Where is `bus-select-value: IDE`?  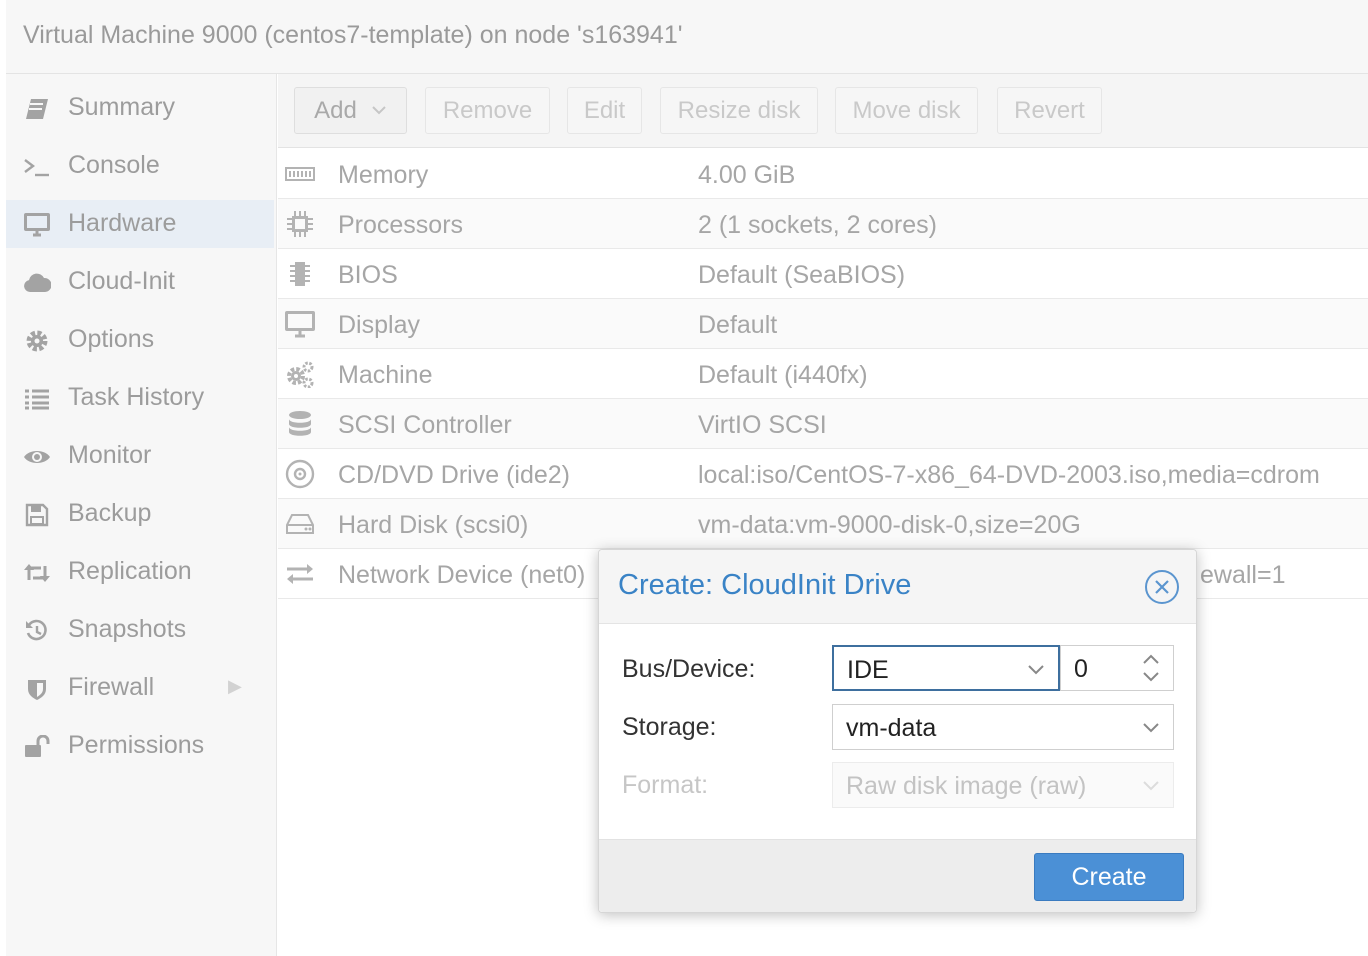
bus-select-value: IDE is located at coordinates (868, 670).